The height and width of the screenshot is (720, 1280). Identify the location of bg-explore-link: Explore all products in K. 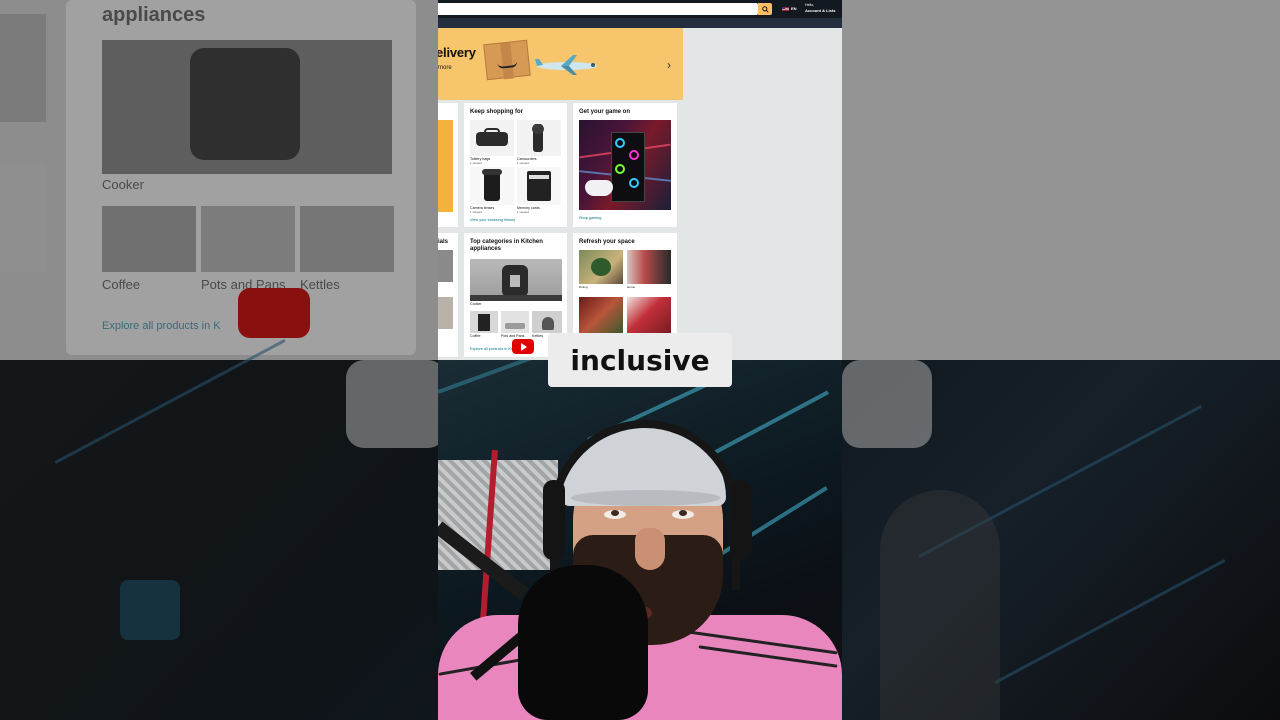
(161, 326).